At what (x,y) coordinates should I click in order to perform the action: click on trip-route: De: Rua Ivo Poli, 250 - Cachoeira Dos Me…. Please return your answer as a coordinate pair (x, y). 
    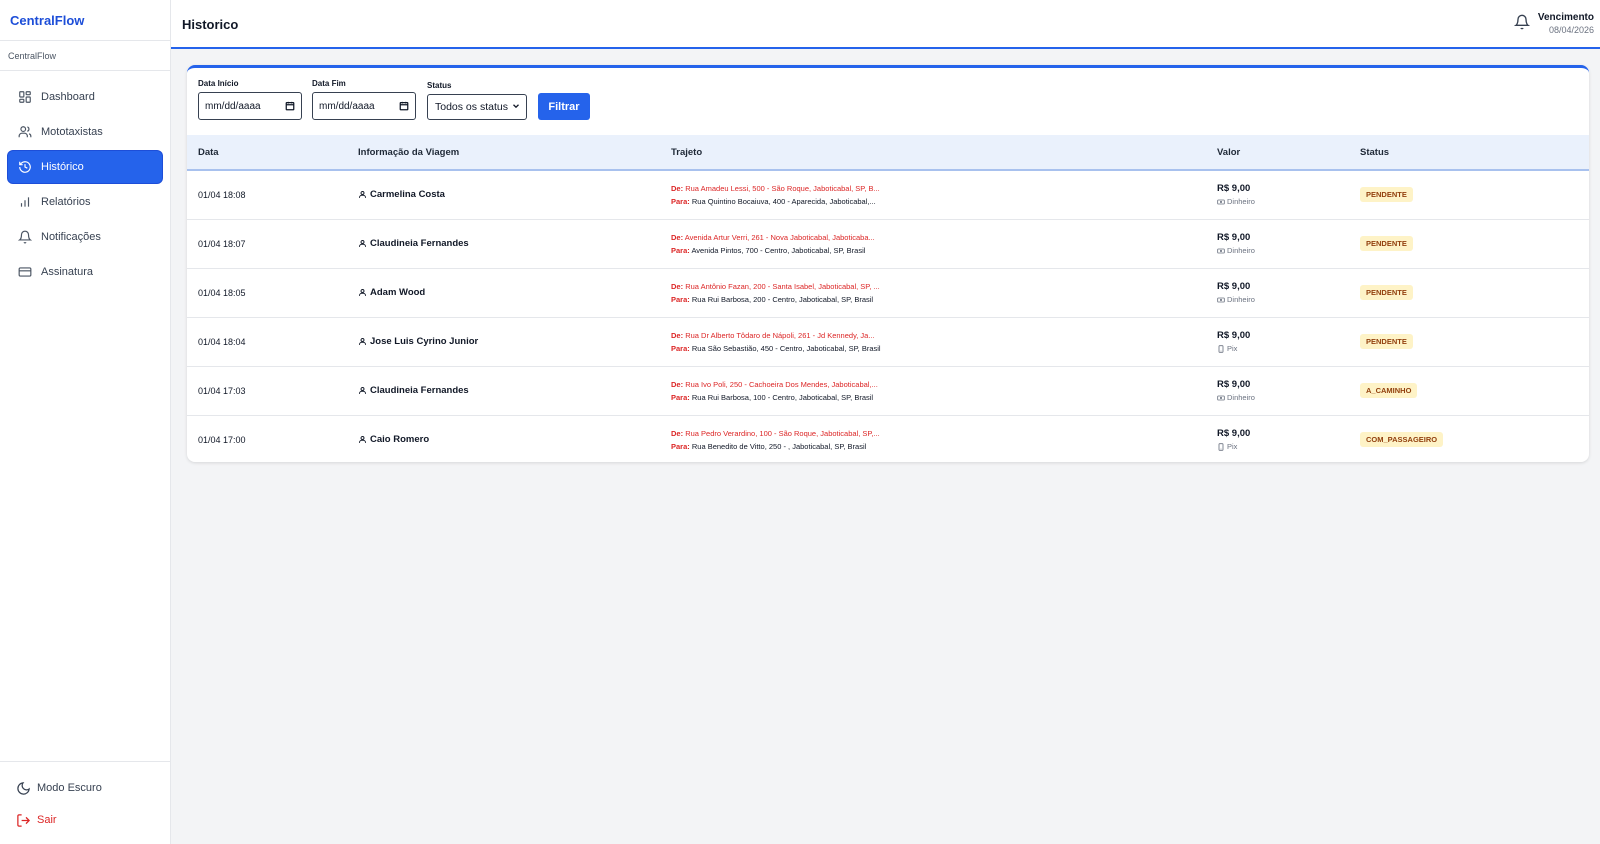
    Looking at the image, I should click on (933, 390).